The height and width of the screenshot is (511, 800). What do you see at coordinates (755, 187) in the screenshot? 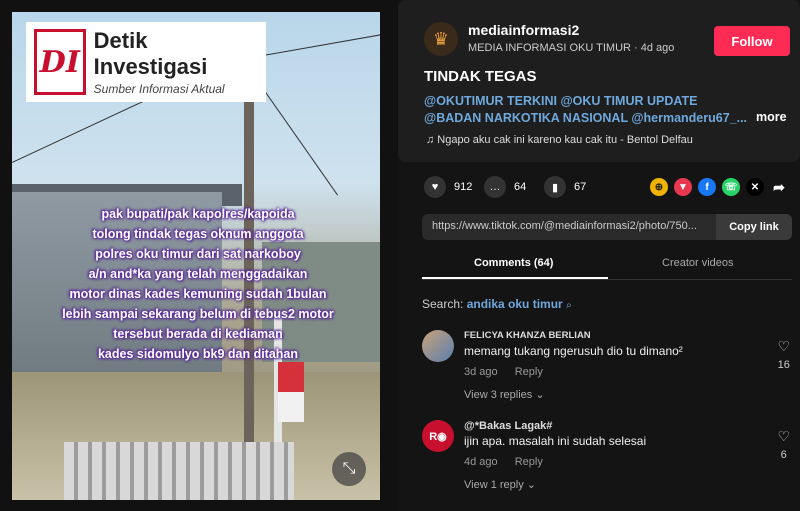
I see `x-icon: ✕` at bounding box center [755, 187].